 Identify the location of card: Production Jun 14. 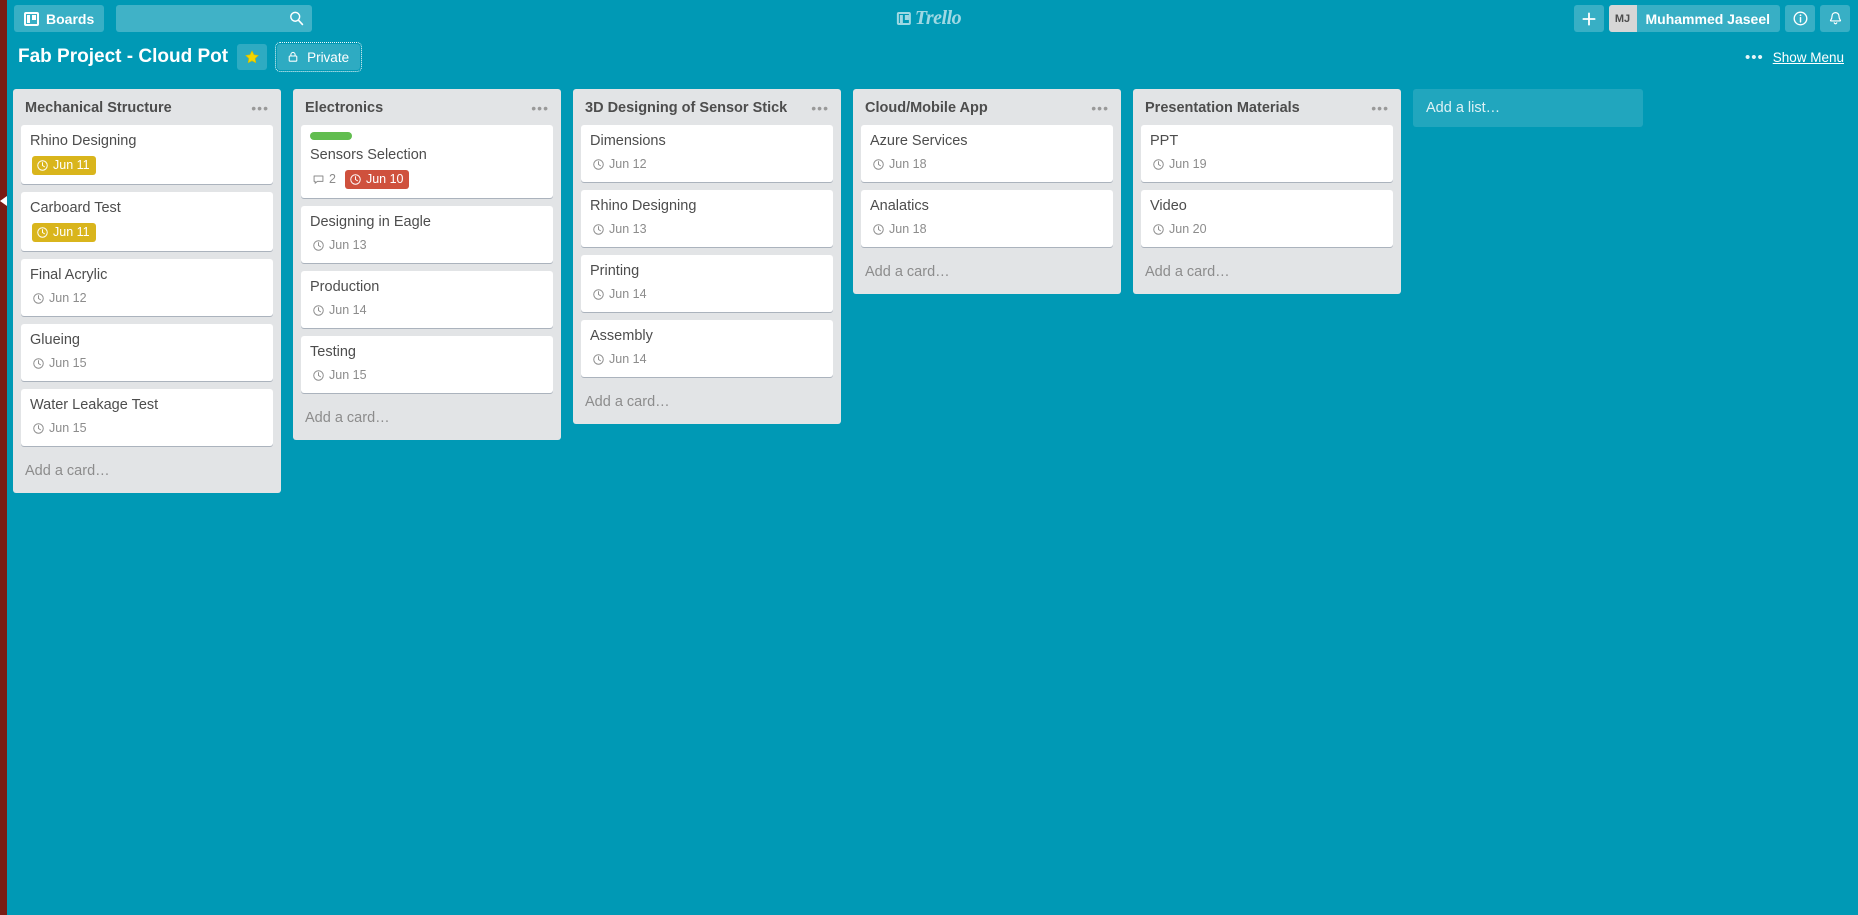
(427, 299).